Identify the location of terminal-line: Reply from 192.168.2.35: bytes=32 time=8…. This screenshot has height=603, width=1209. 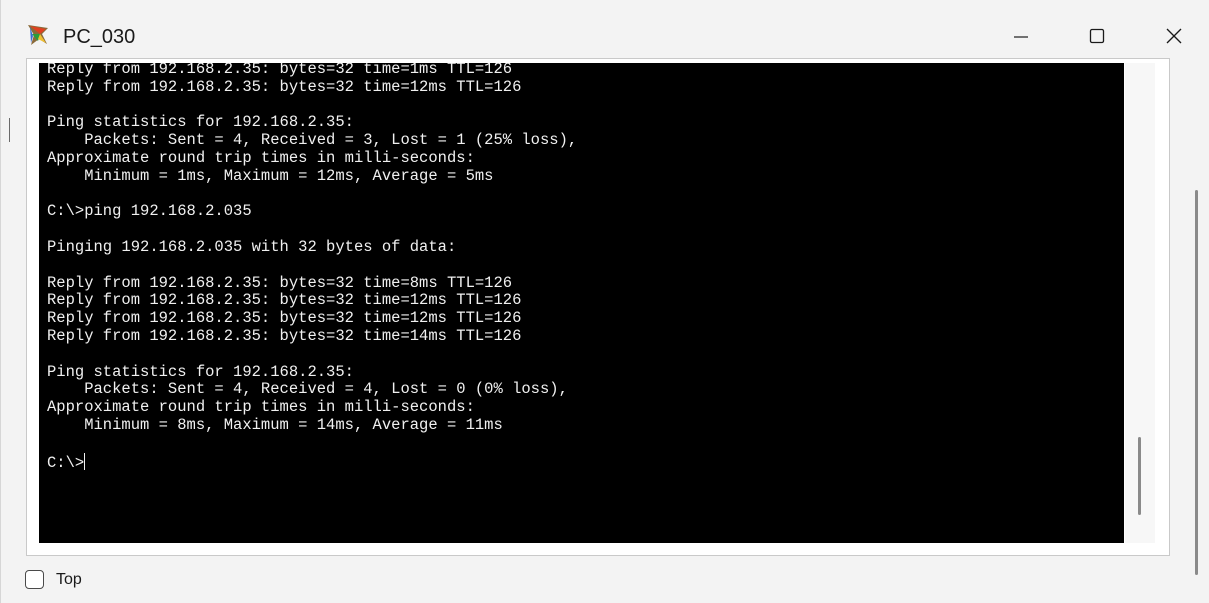
(280, 282).